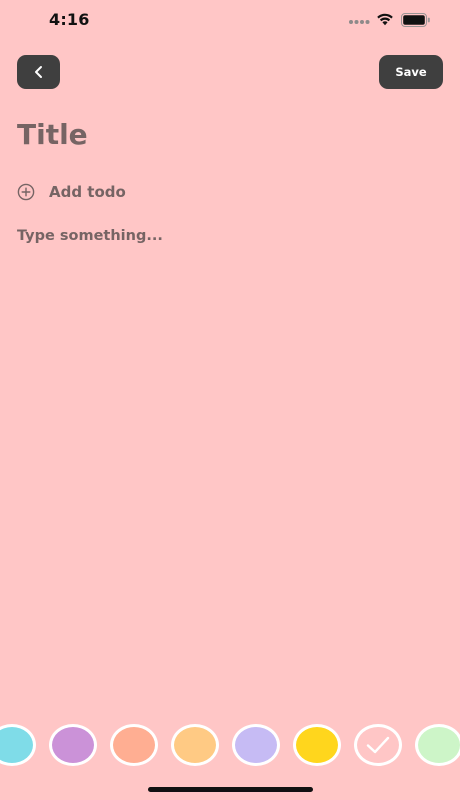  Describe the element at coordinates (227, 134) in the screenshot. I see `title-input` at that location.